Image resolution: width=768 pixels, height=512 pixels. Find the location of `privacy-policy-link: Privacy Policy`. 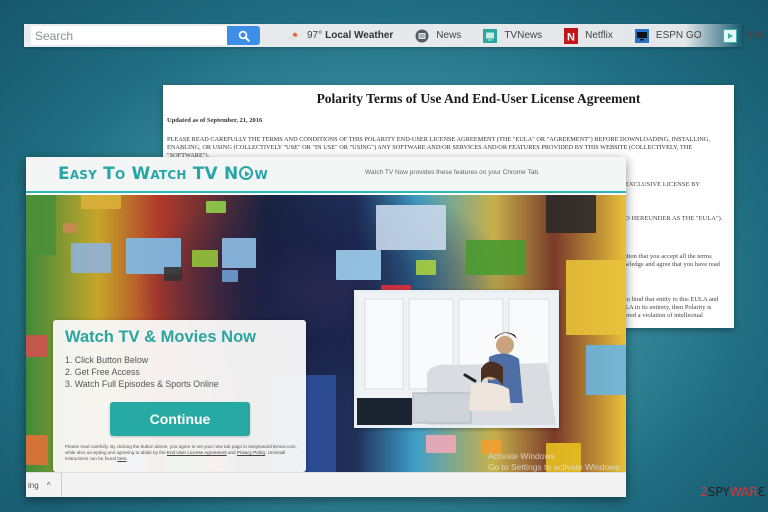

privacy-policy-link: Privacy Policy is located at coordinates (251, 452).